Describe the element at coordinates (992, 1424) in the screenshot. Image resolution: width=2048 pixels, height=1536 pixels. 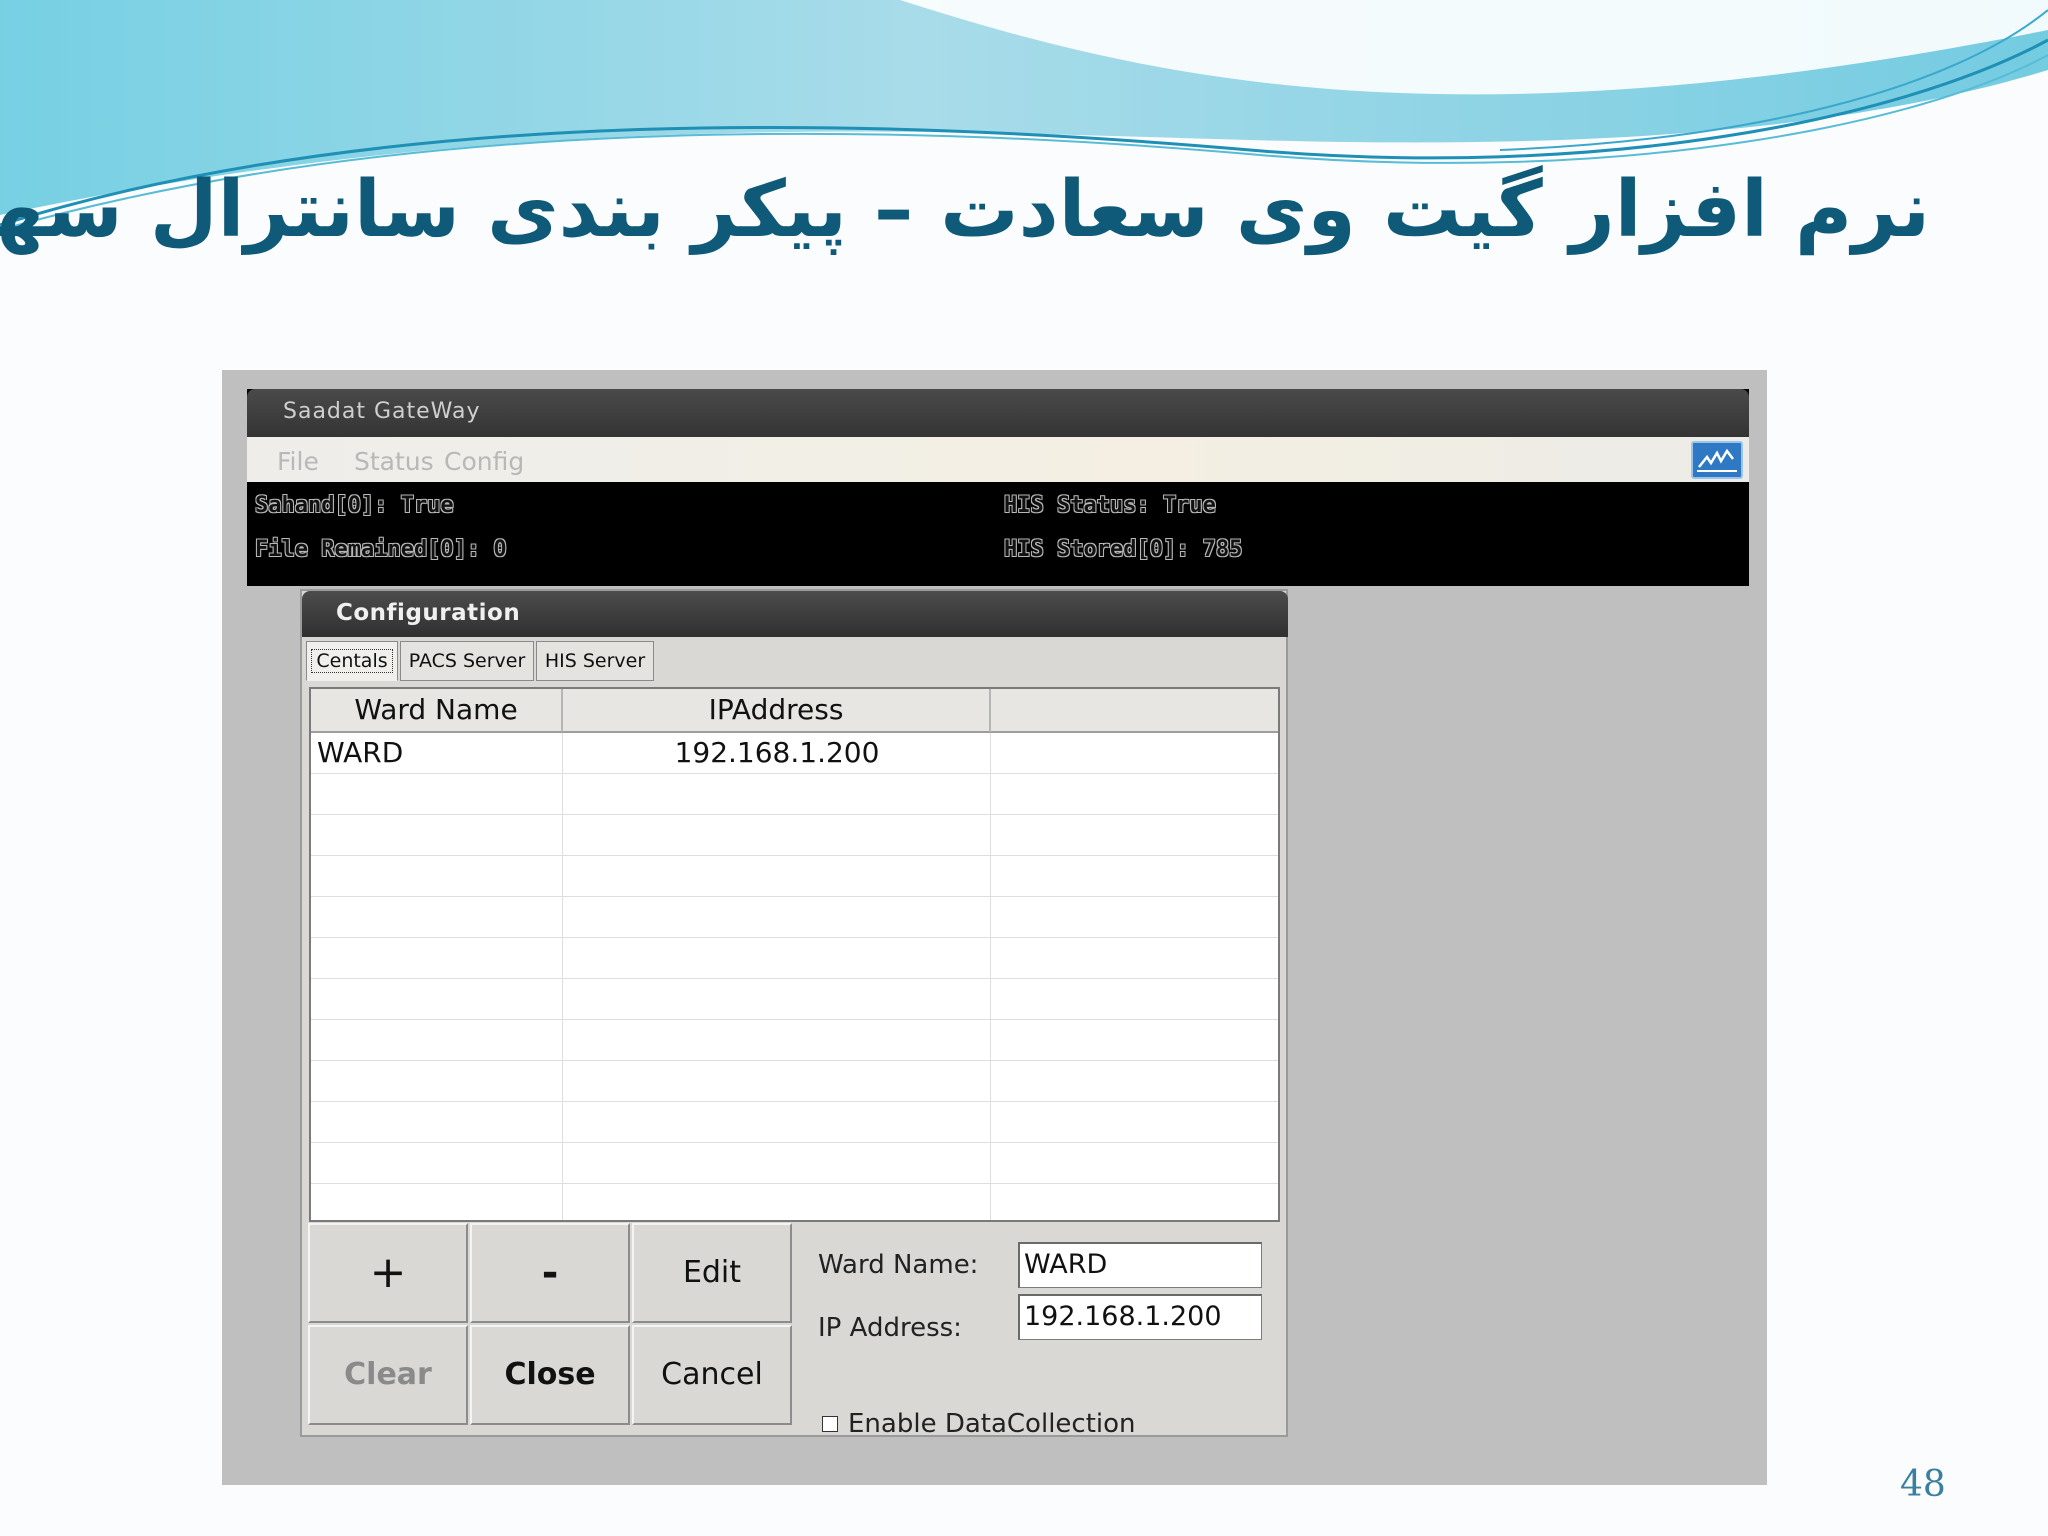
I see `enable-datacollection-label: Enable DataCollection` at that location.